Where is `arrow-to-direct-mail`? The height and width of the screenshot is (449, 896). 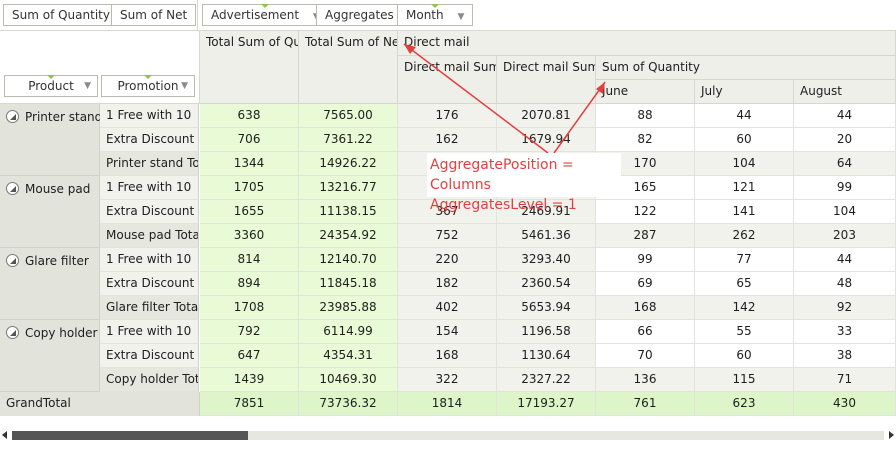 arrow-to-direct-mail is located at coordinates (476, 98).